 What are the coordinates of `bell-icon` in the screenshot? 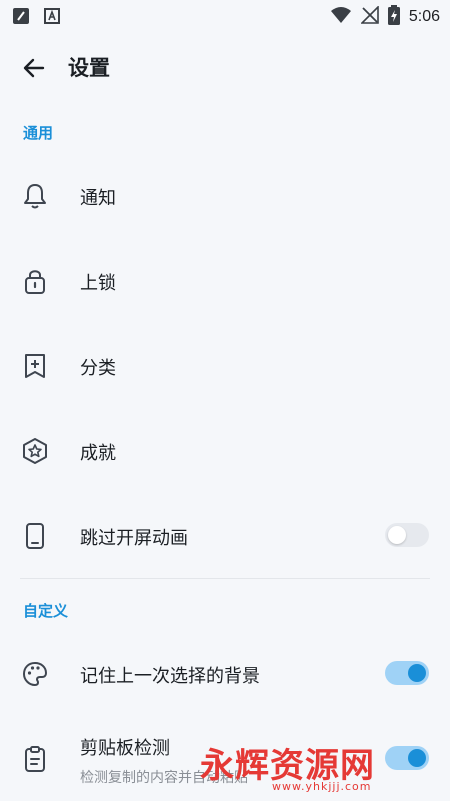 It's located at (35, 196).